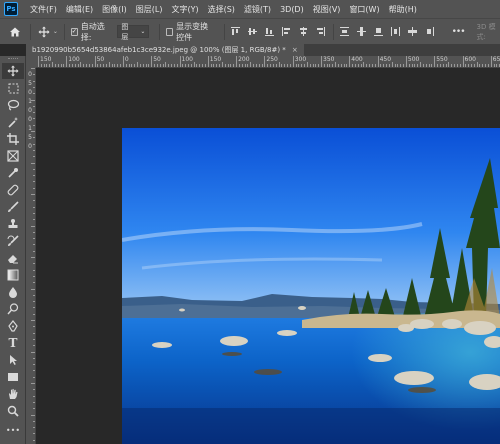 The height and width of the screenshot is (444, 500). I want to click on zoom-tool, so click(13, 411).